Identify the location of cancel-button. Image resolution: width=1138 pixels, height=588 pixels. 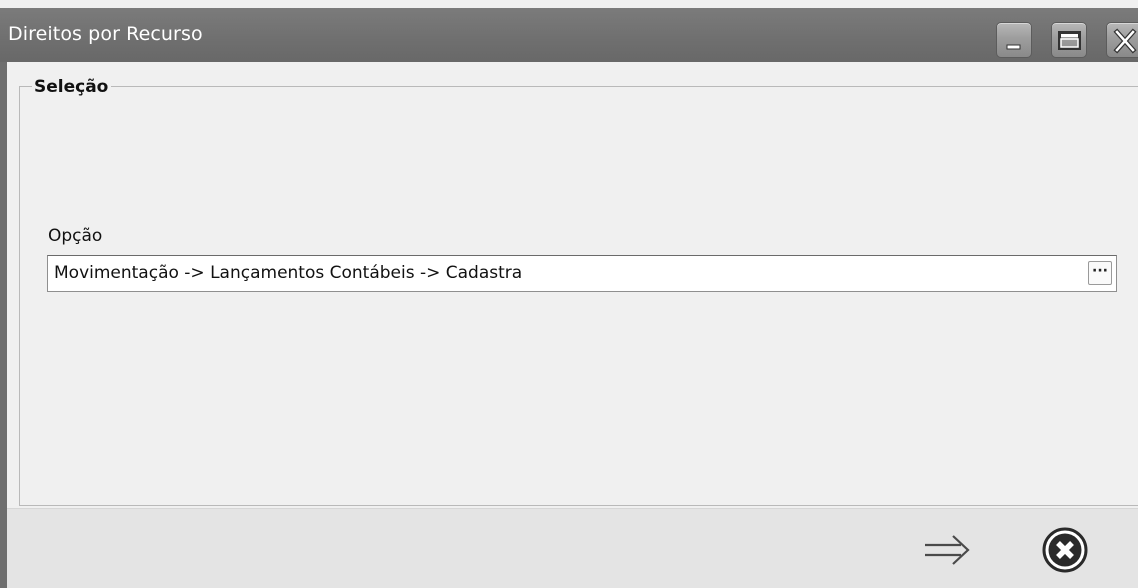
(1065, 550).